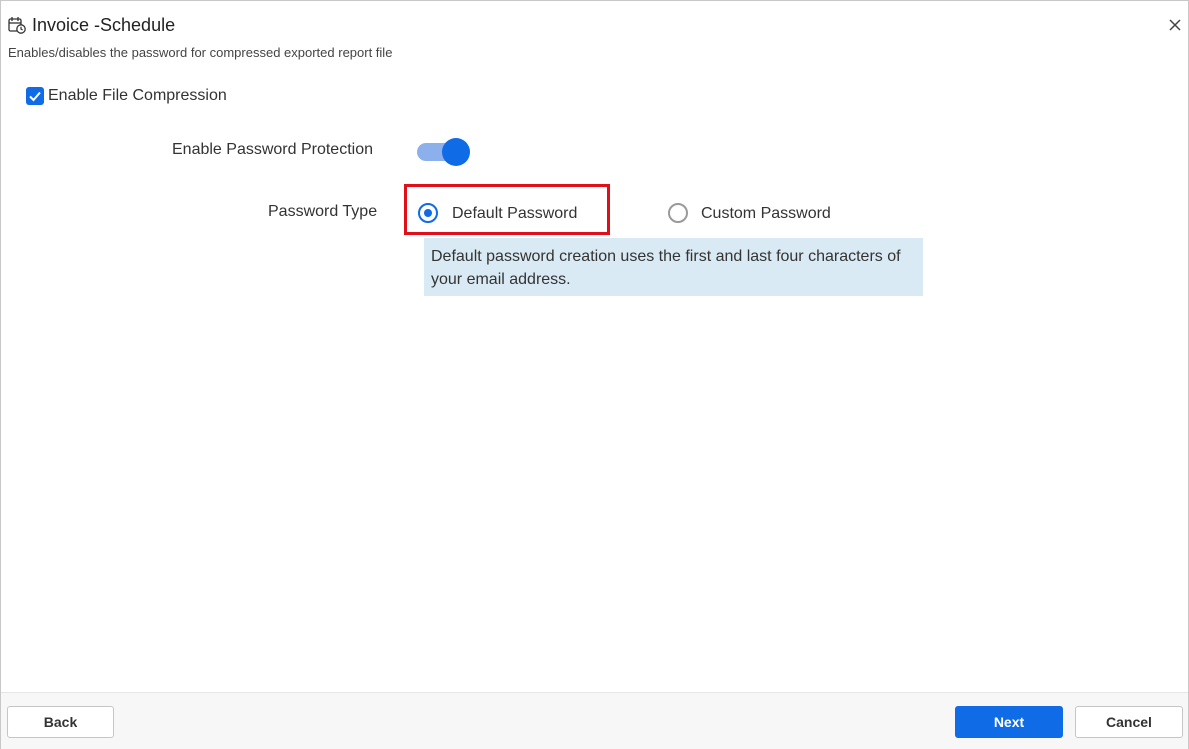  What do you see at coordinates (137, 95) in the screenshot?
I see `file-compression-label: Enable File Compression` at bounding box center [137, 95].